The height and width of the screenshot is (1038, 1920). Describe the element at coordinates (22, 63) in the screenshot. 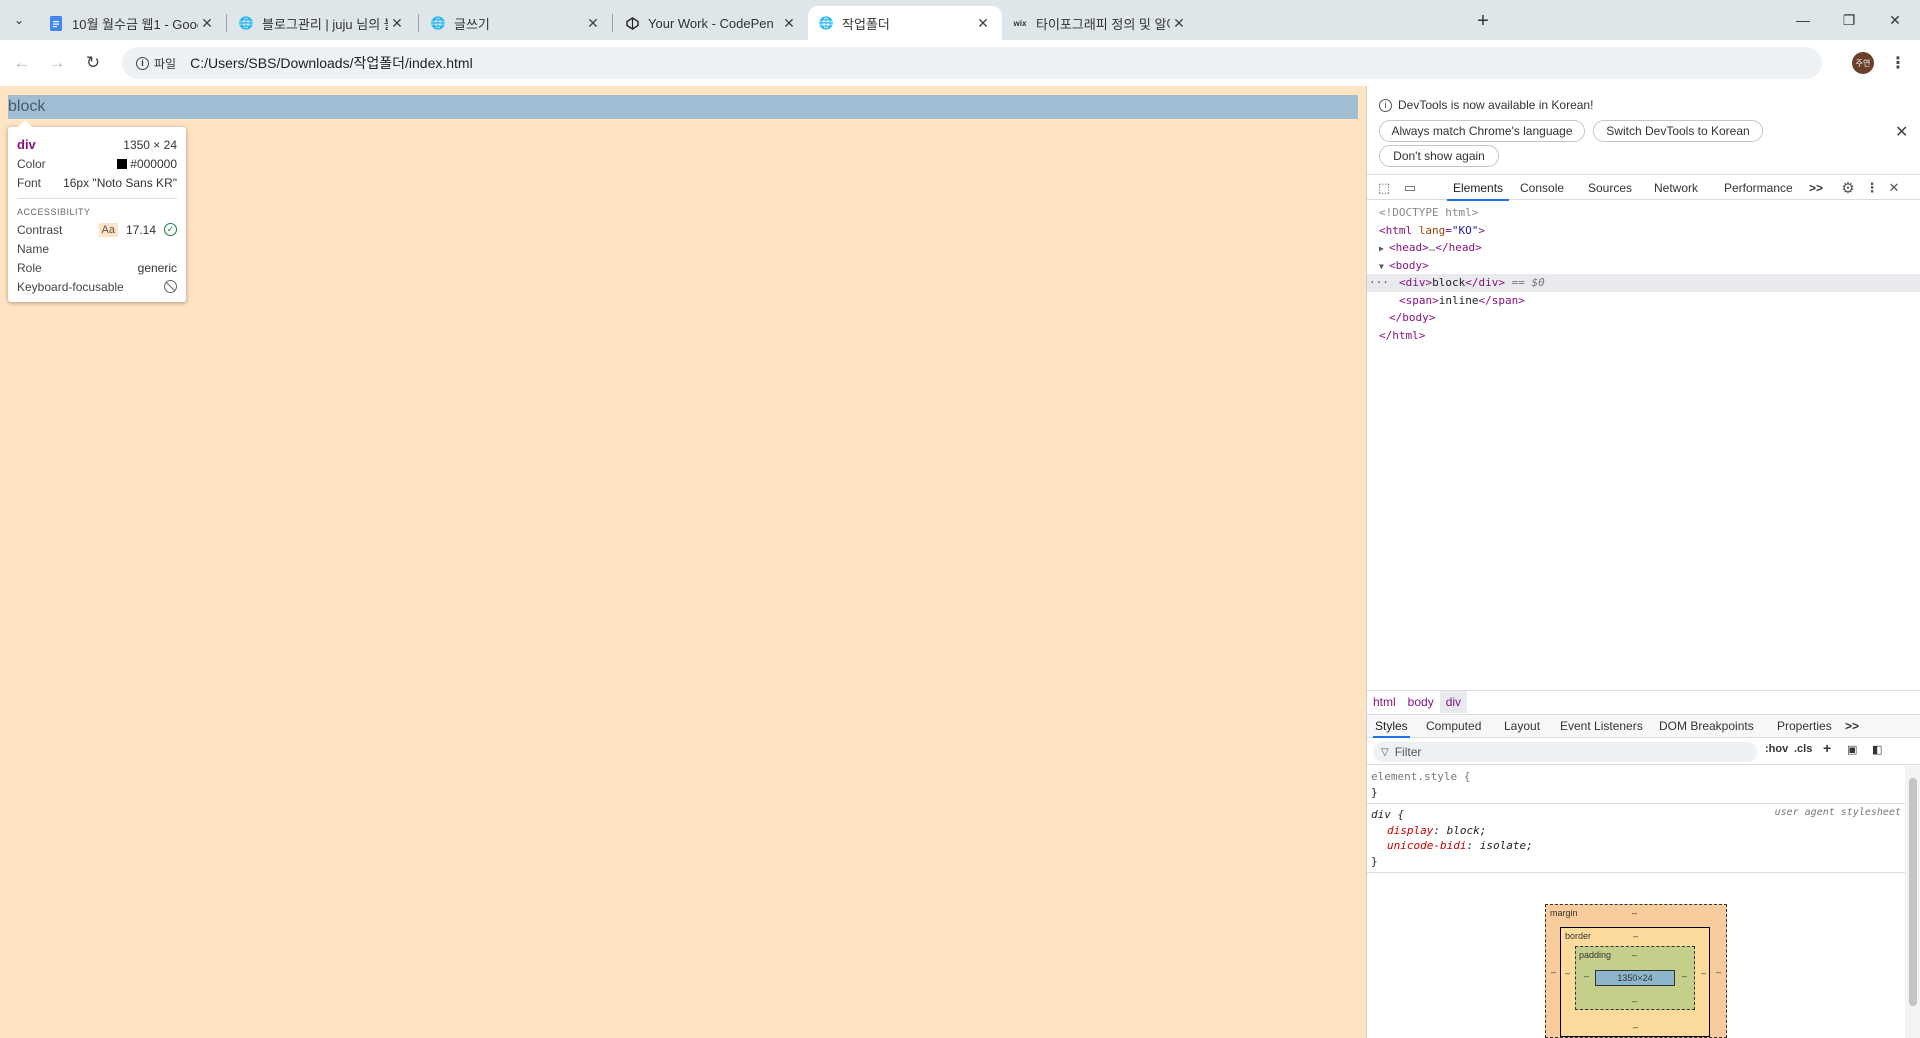

I see `back-button: ←` at that location.